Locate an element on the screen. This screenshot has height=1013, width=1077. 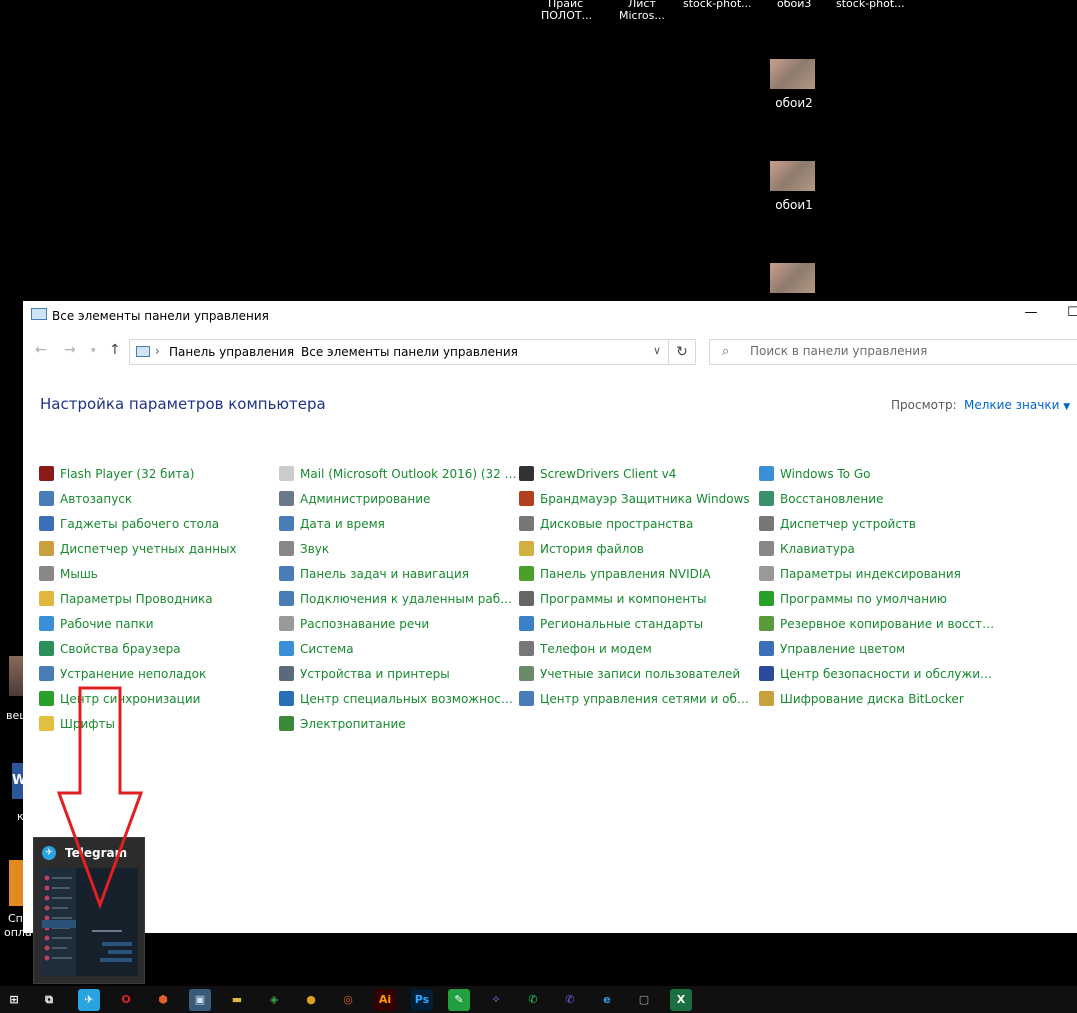
control-panel-item: Учетные записи пользователей is located at coordinates (639, 673).